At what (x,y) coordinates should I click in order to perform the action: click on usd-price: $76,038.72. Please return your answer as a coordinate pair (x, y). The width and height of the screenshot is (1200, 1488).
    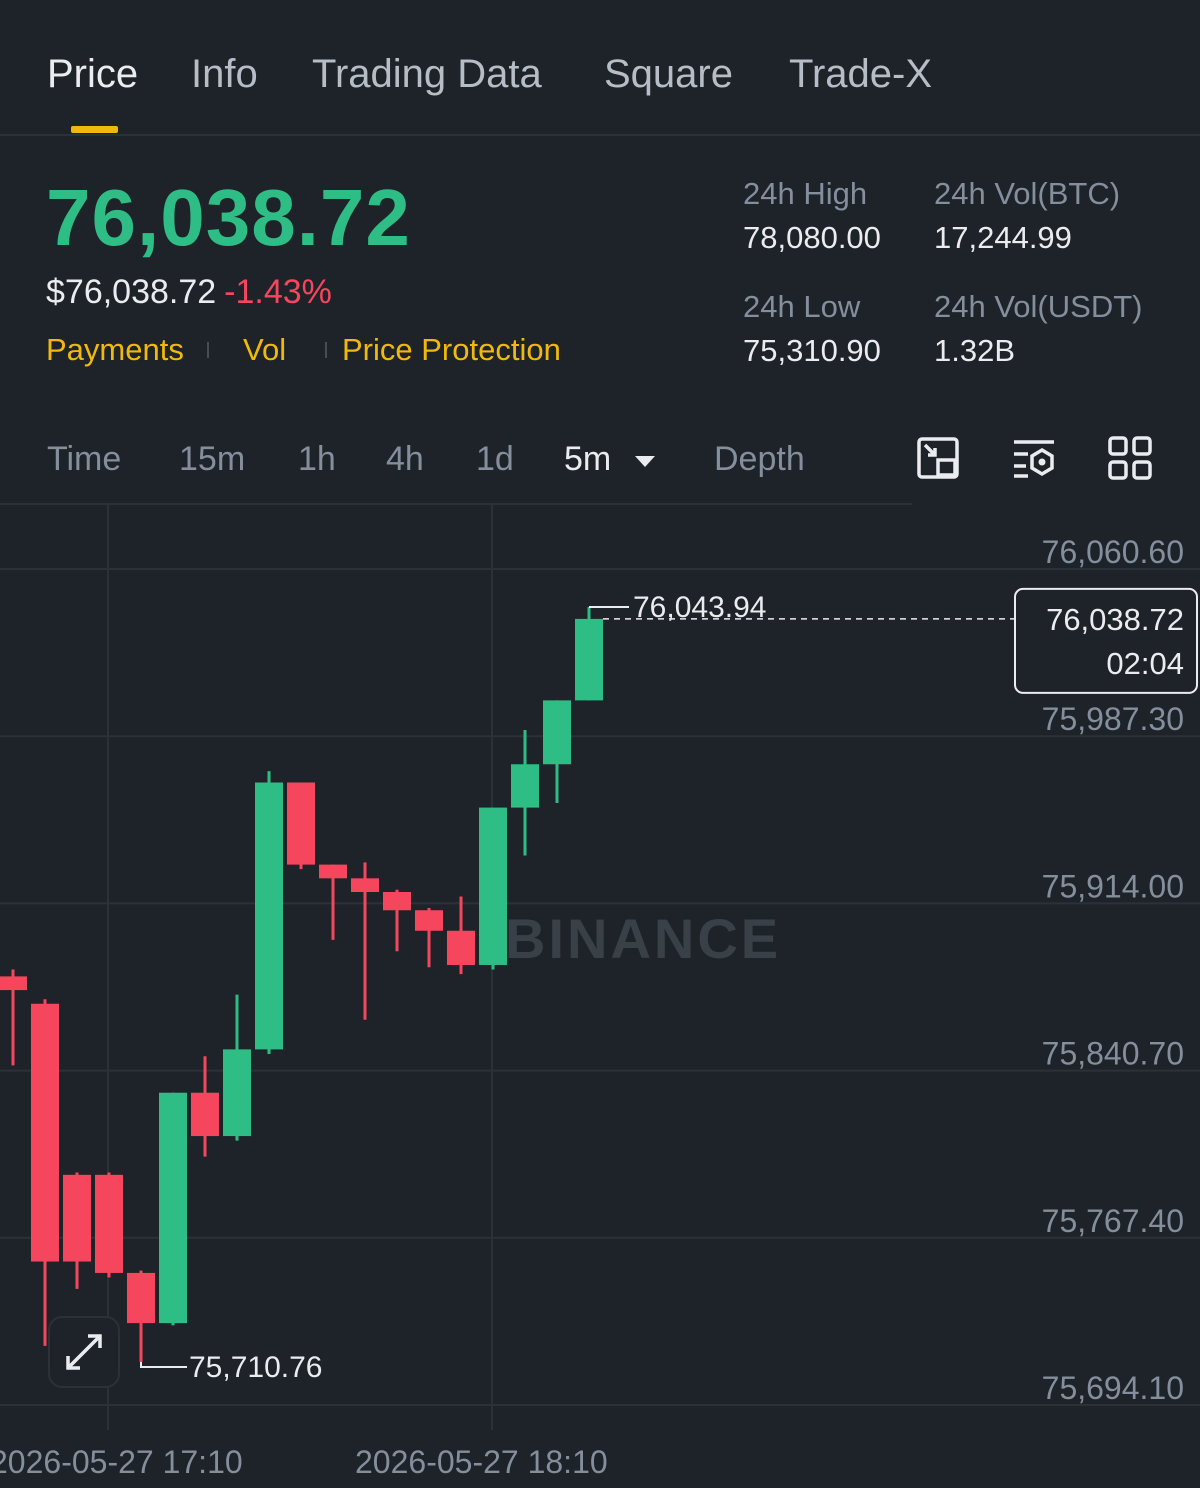
    Looking at the image, I should click on (131, 292).